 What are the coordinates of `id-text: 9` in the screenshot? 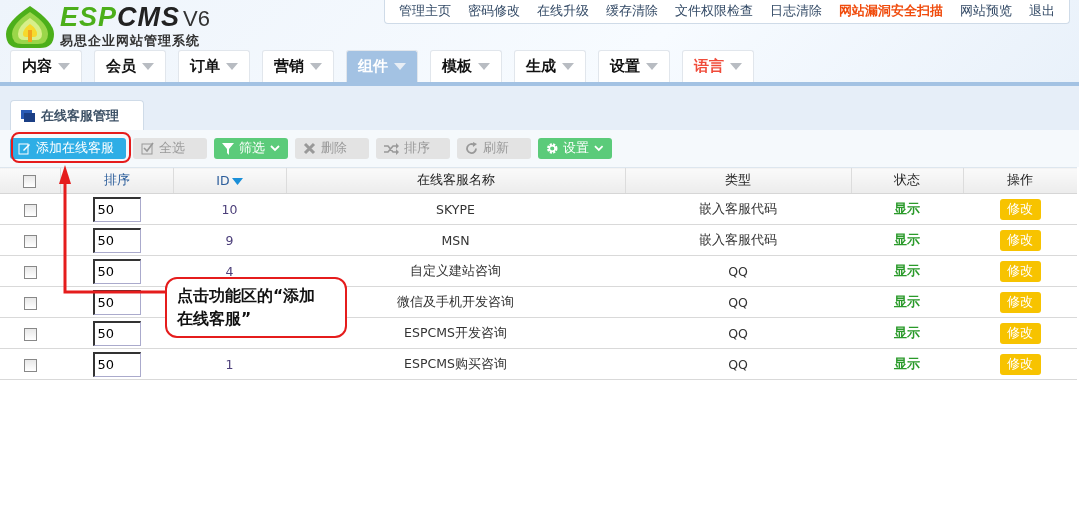 It's located at (229, 240).